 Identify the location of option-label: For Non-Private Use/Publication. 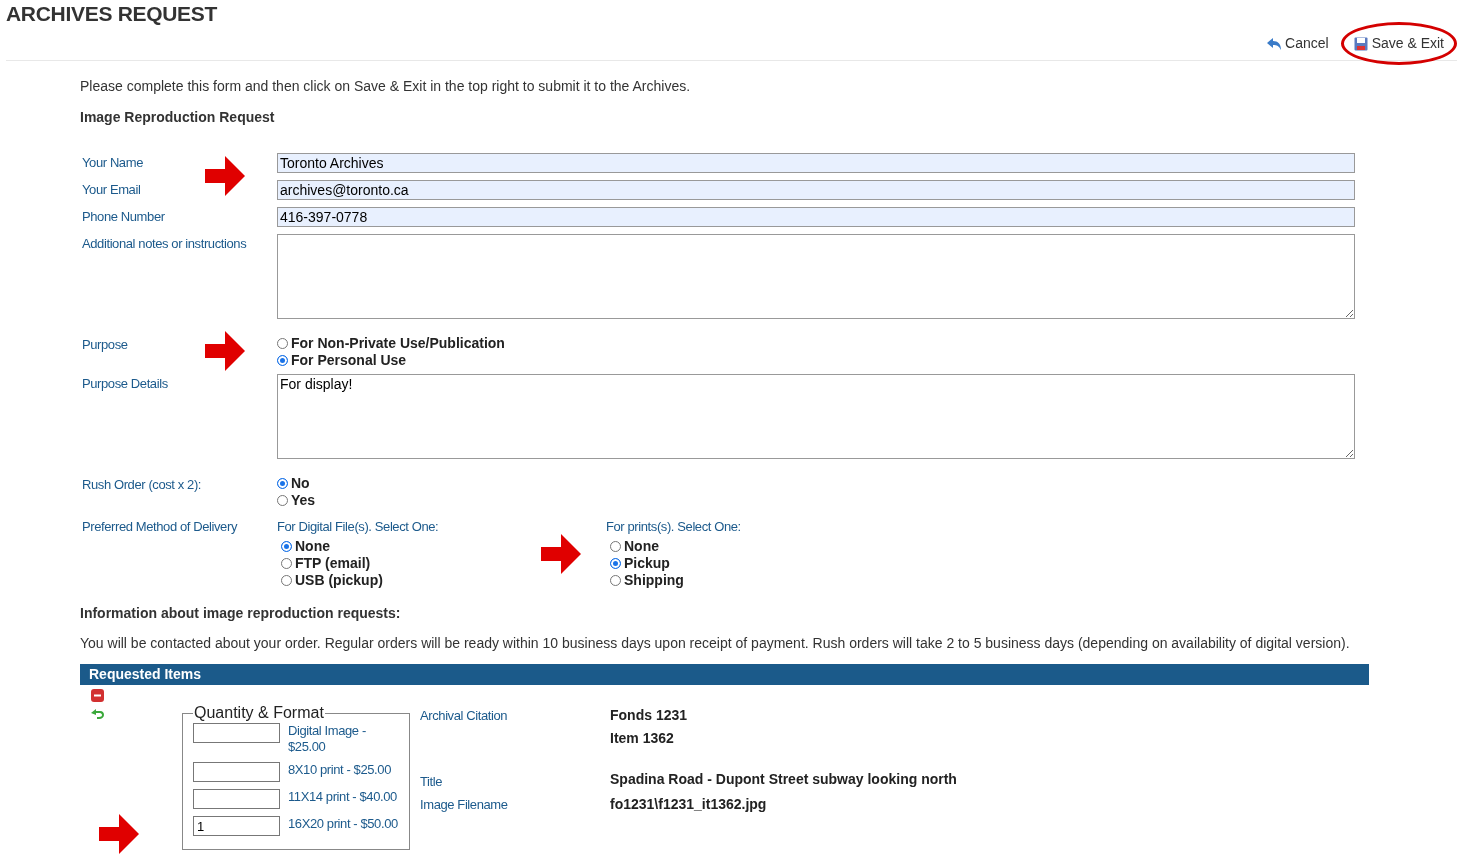
(398, 343).